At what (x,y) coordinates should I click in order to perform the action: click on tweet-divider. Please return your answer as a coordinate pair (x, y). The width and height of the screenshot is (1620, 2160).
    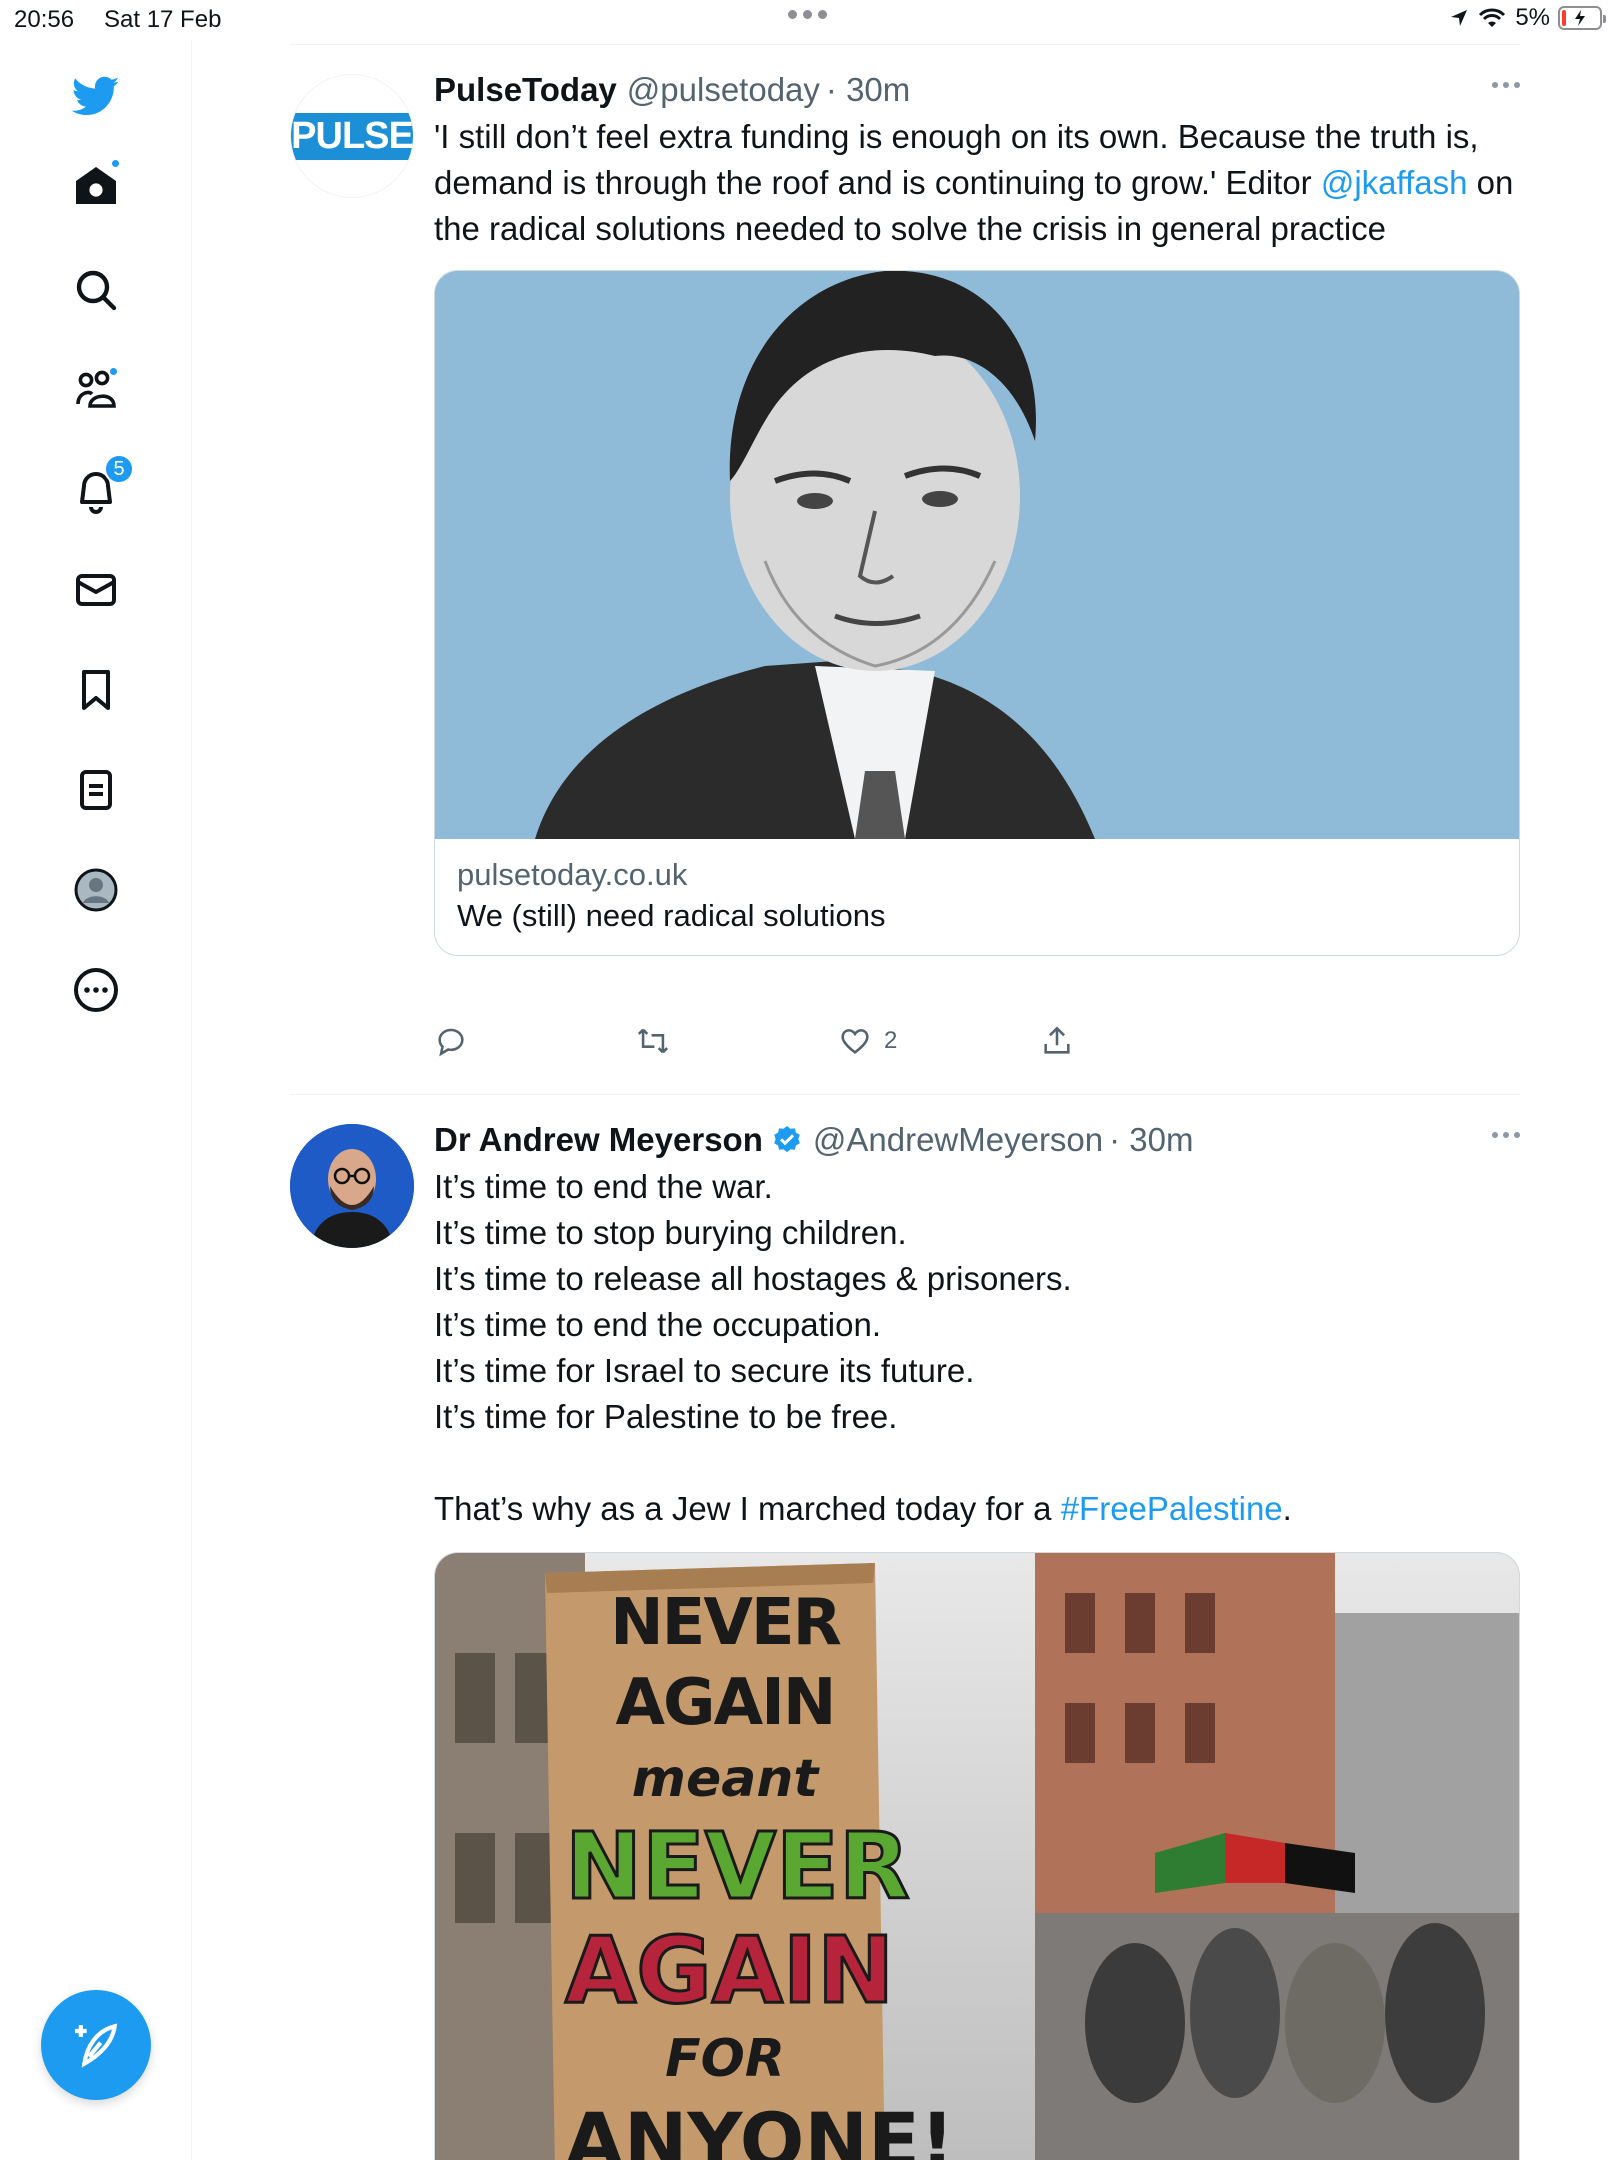
    Looking at the image, I should click on (905, 1094).